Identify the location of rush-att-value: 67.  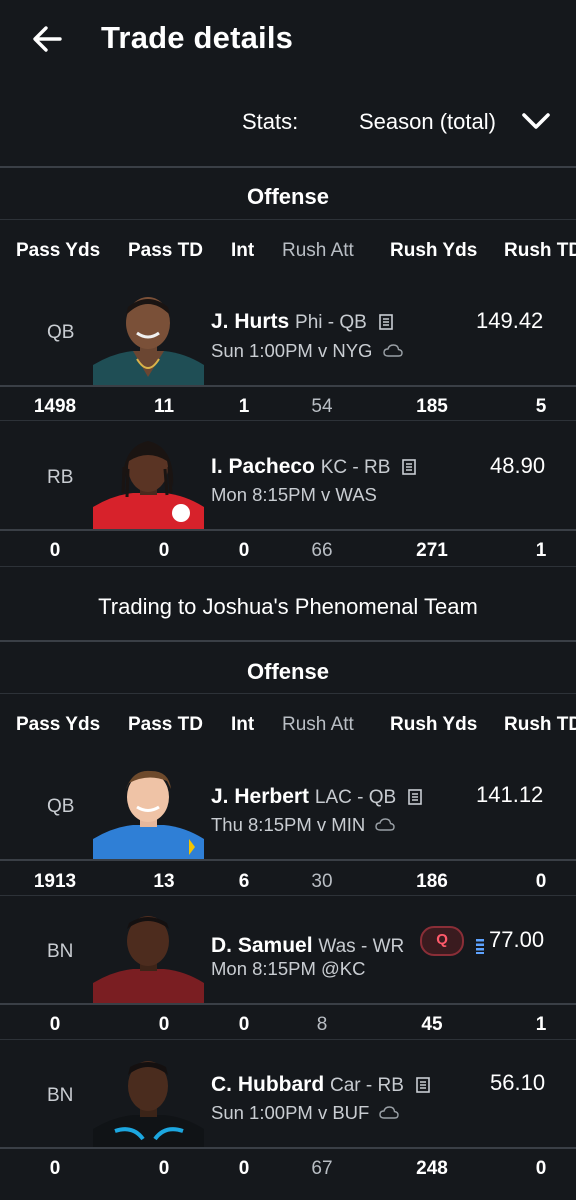
(322, 1168).